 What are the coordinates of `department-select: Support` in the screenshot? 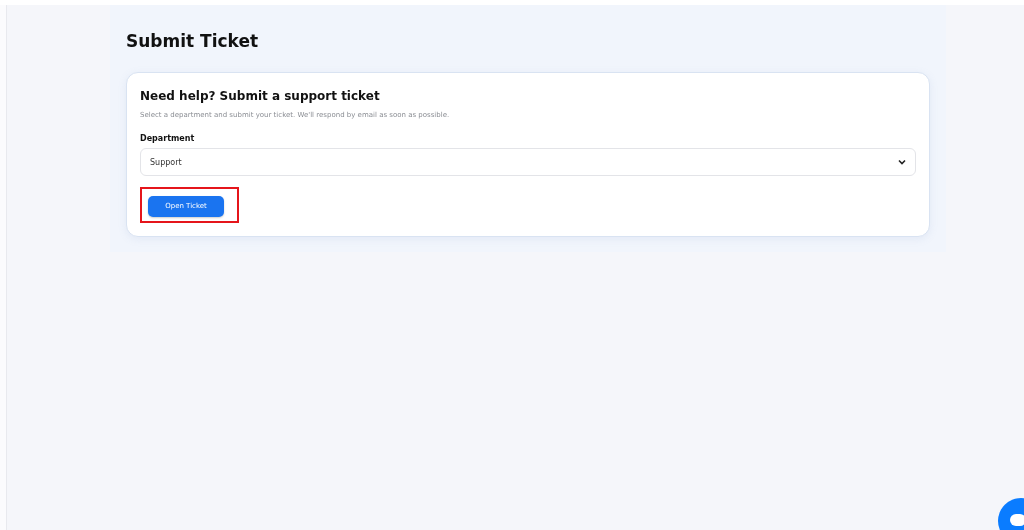 It's located at (528, 162).